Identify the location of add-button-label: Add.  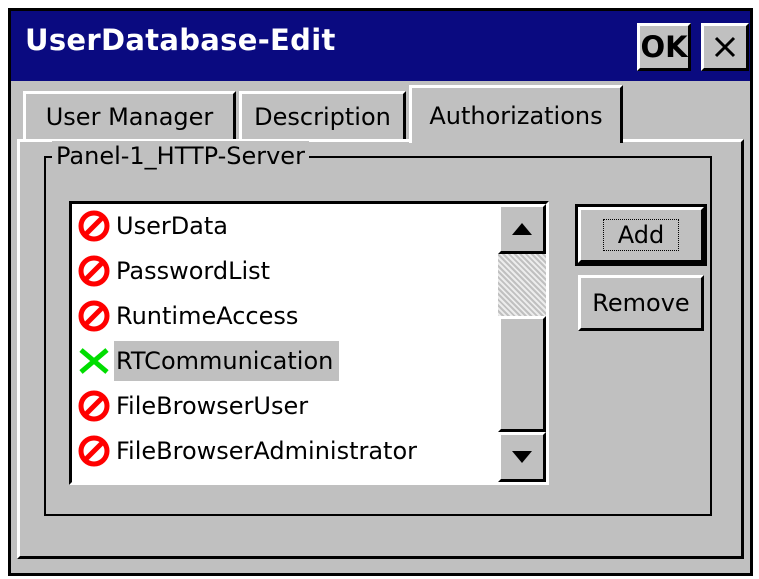
(641, 235).